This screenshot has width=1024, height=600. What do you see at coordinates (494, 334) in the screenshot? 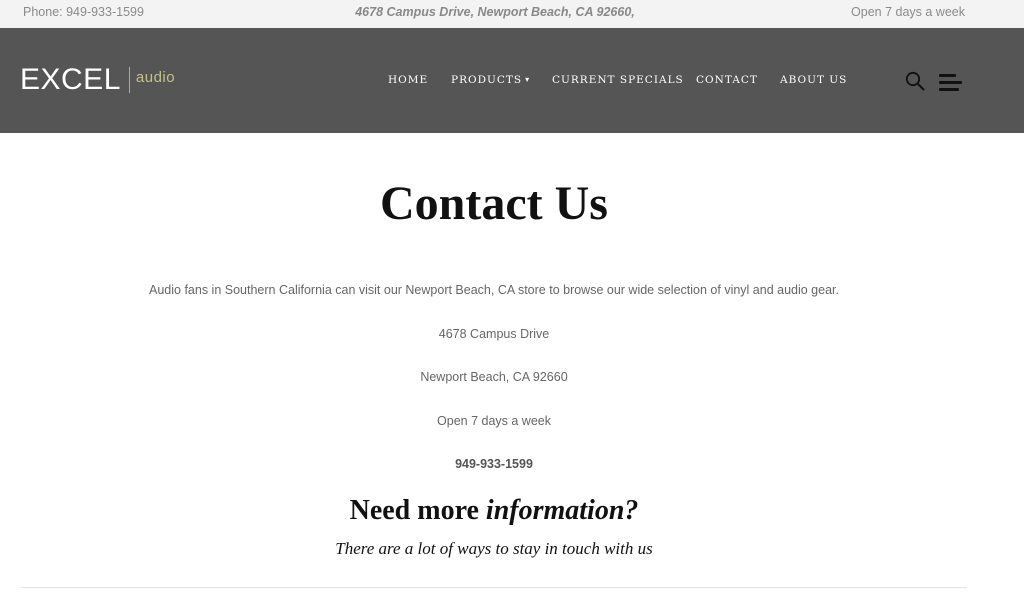
I see `store-street: 4678 Campus Drive` at bounding box center [494, 334].